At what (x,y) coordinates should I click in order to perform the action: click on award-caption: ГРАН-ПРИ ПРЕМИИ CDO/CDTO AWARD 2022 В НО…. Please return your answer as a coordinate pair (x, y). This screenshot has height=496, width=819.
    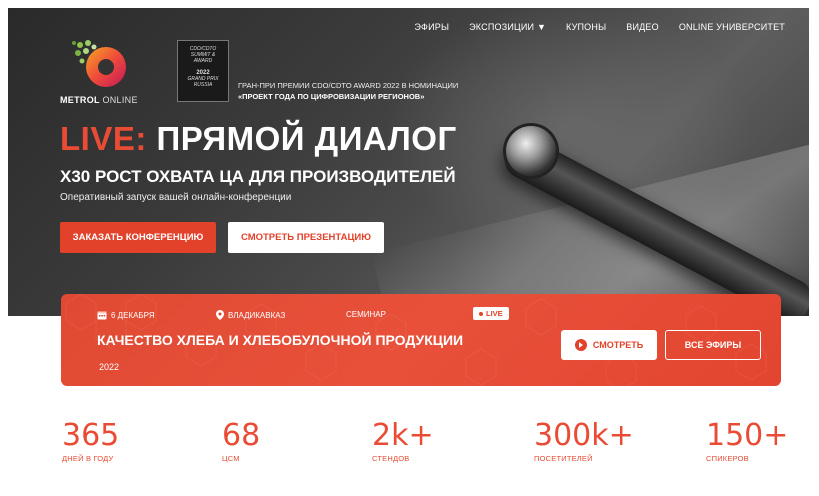
    Looking at the image, I should click on (348, 91).